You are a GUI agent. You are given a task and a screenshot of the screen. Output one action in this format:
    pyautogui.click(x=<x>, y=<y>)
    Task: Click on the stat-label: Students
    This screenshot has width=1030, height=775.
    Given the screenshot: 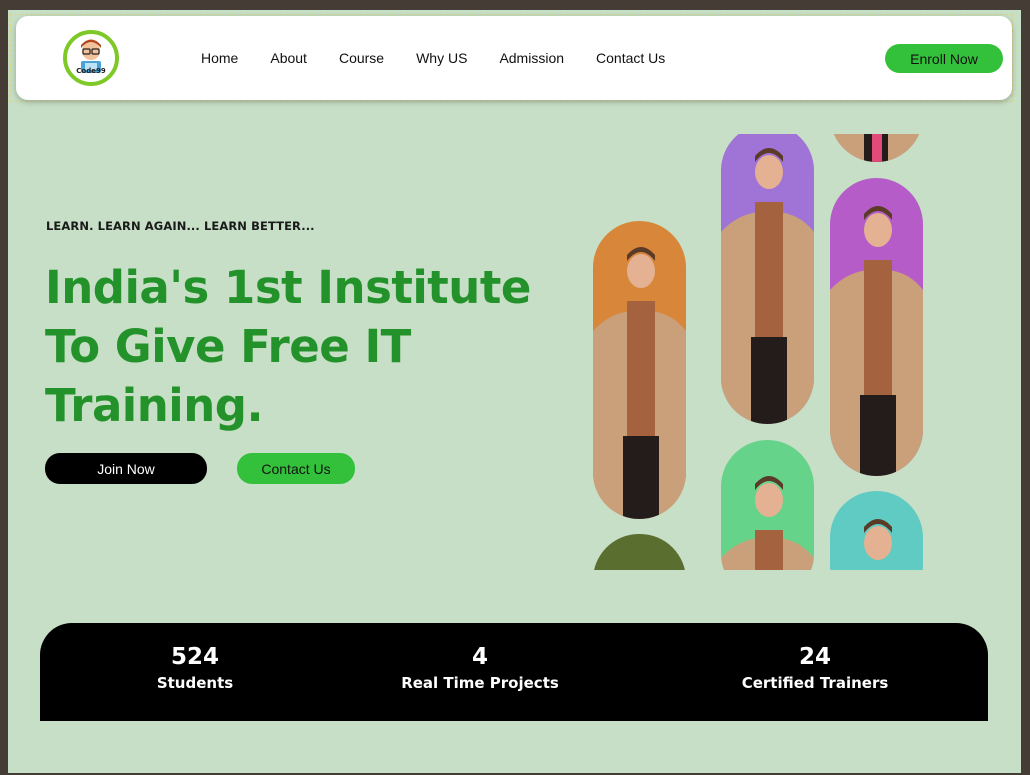 What is the action you would take?
    pyautogui.click(x=195, y=683)
    